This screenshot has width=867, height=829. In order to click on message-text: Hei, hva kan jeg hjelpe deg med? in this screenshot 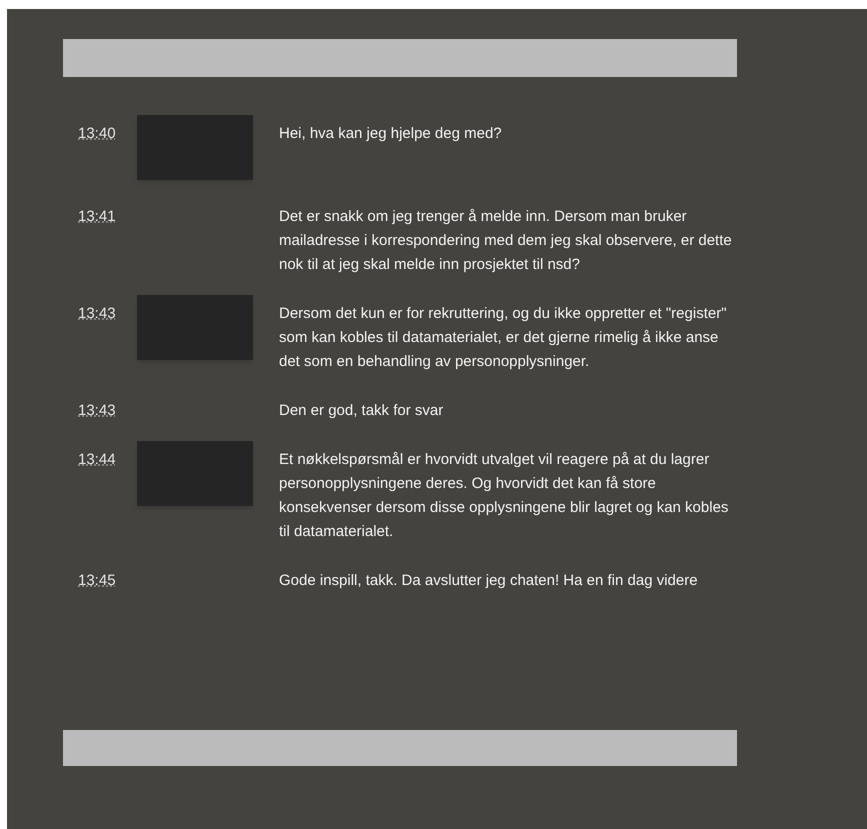, I will do `click(391, 134)`.